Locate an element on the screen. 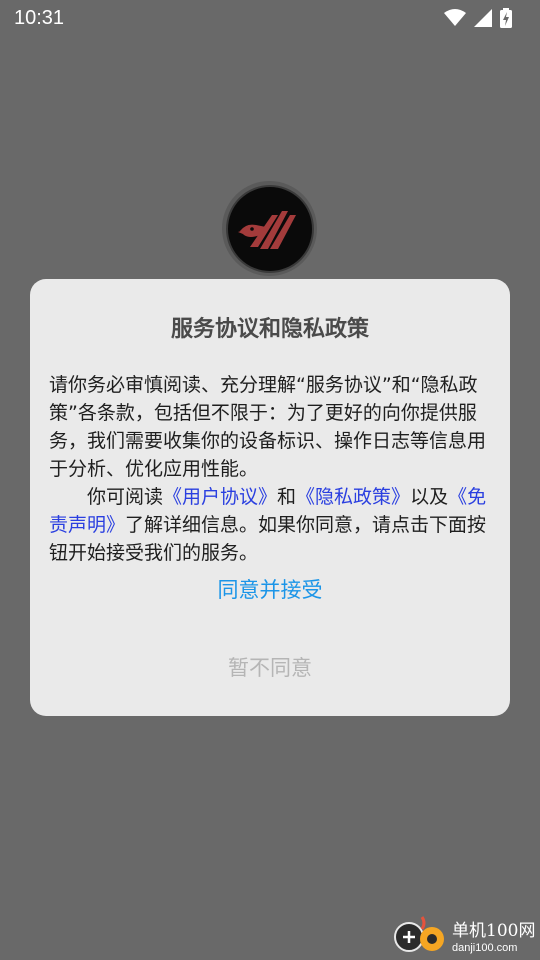 The height and width of the screenshot is (960, 540). app-logo is located at coordinates (269, 228).